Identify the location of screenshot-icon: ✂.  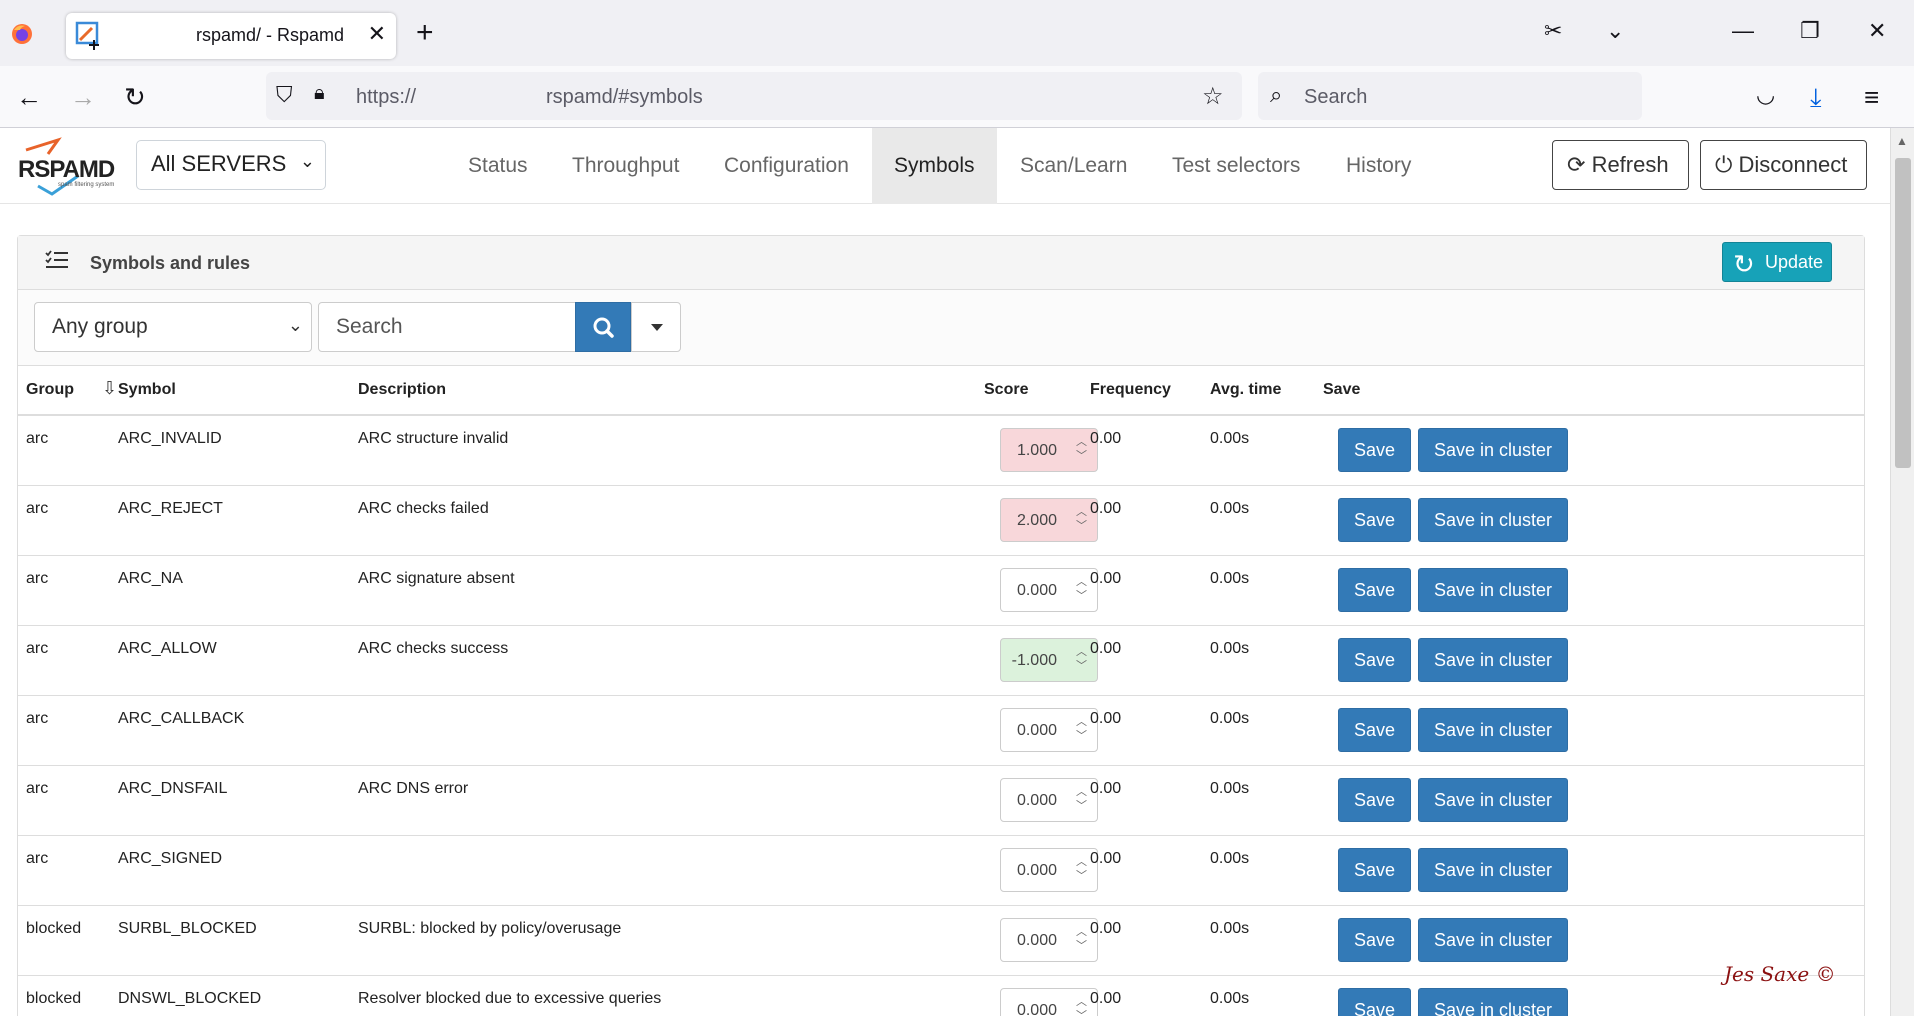
(1553, 31).